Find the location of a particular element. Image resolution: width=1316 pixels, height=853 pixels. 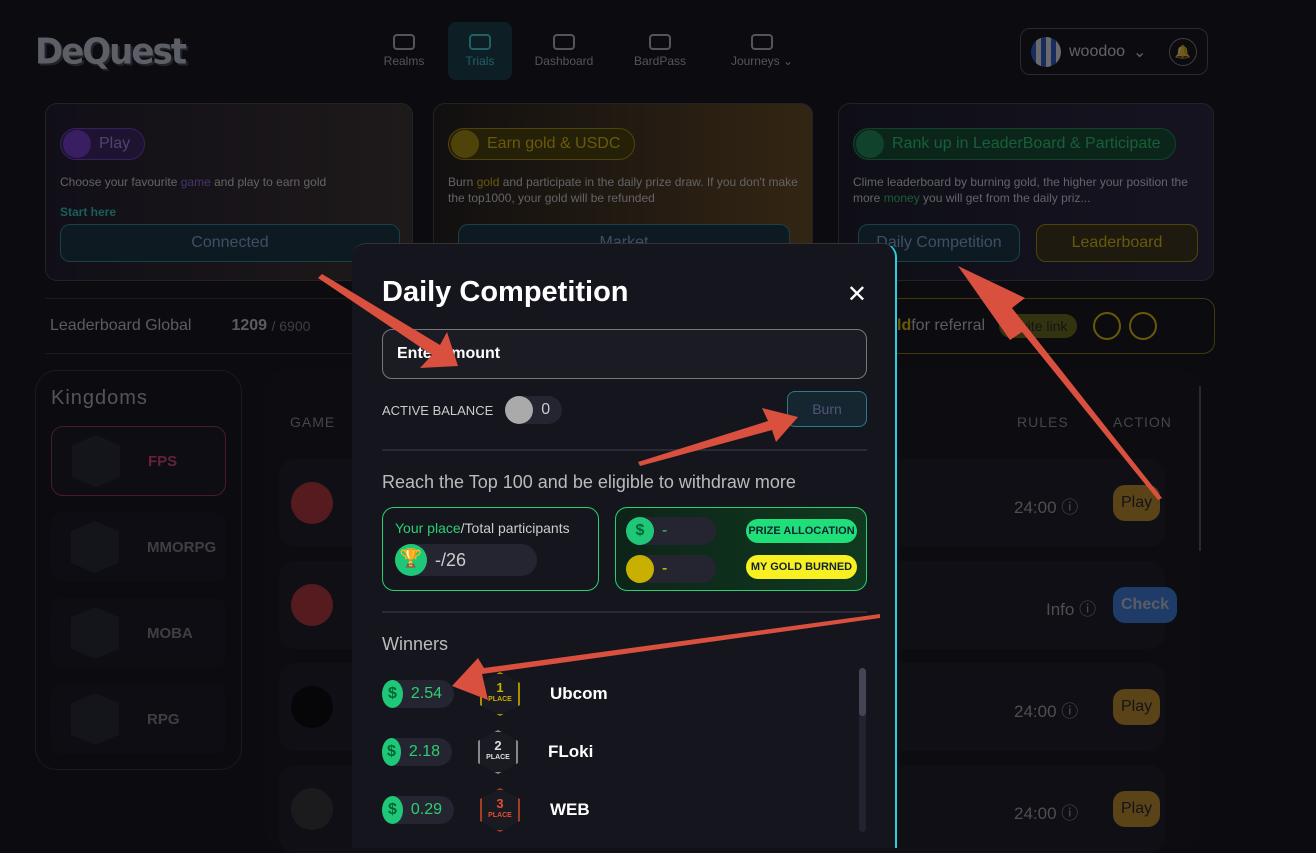

arrow-to-winner is located at coordinates (666, 657).